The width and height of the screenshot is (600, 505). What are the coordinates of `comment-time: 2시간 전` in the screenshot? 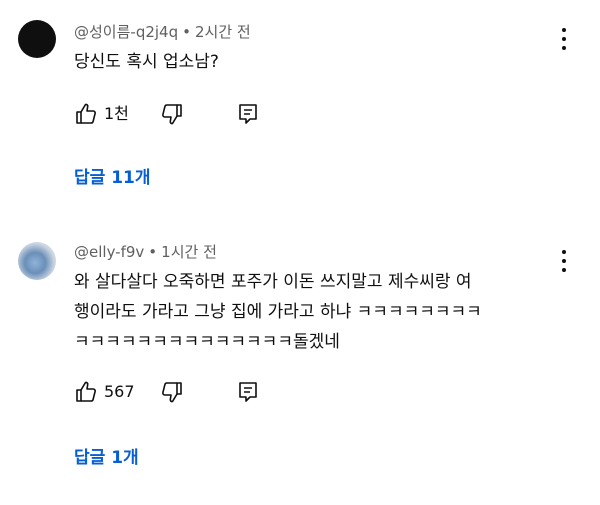 It's located at (223, 32).